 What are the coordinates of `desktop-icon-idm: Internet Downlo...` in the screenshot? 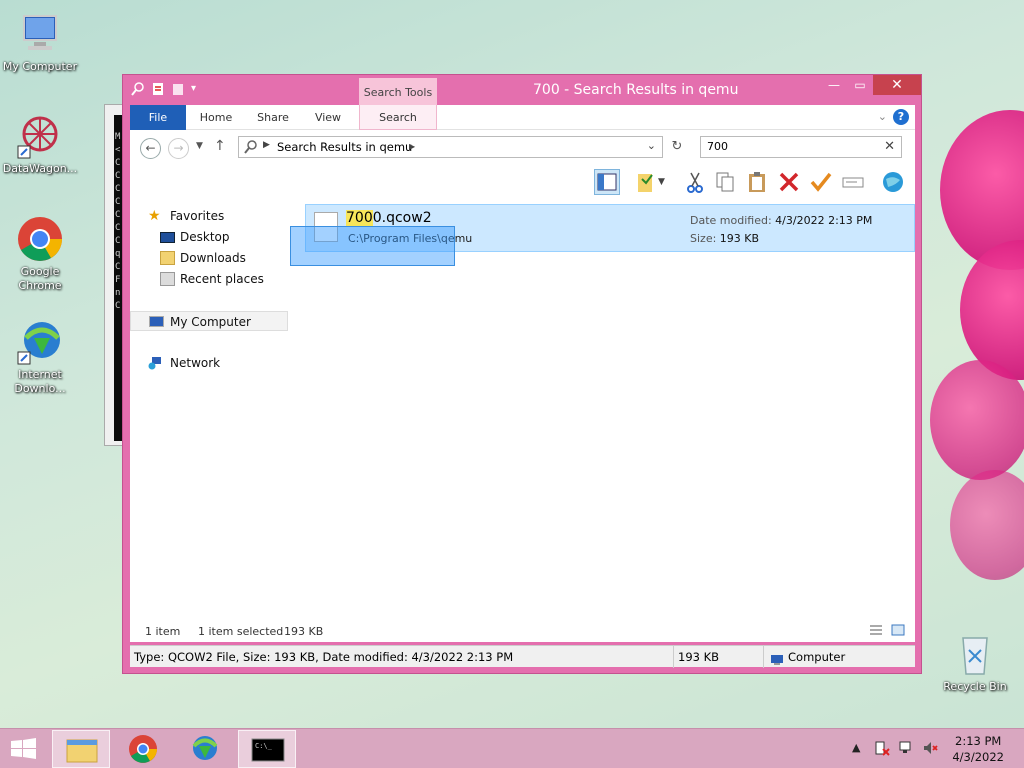 It's located at (40, 357).